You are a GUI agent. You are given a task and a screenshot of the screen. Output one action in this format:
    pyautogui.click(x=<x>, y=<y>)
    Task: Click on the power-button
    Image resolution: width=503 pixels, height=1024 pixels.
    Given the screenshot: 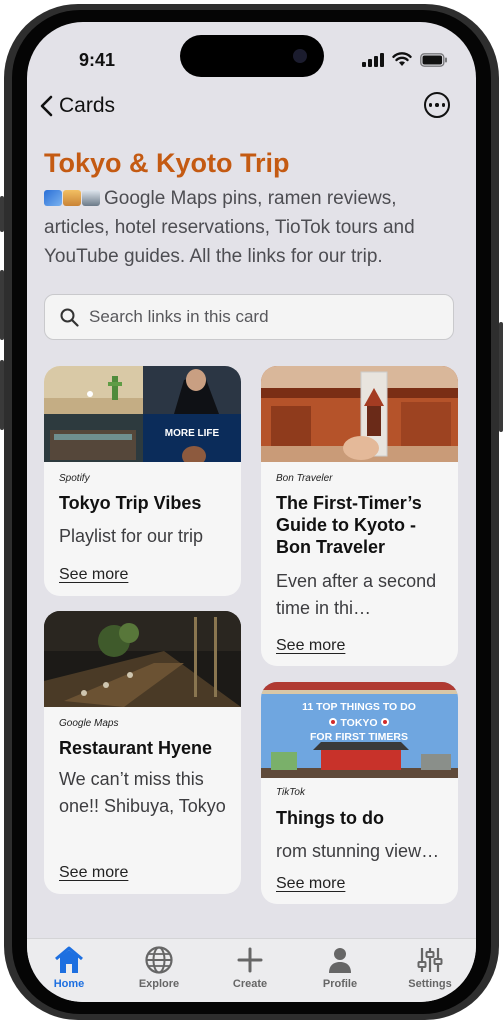 What is the action you would take?
    pyautogui.click(x=501, y=377)
    